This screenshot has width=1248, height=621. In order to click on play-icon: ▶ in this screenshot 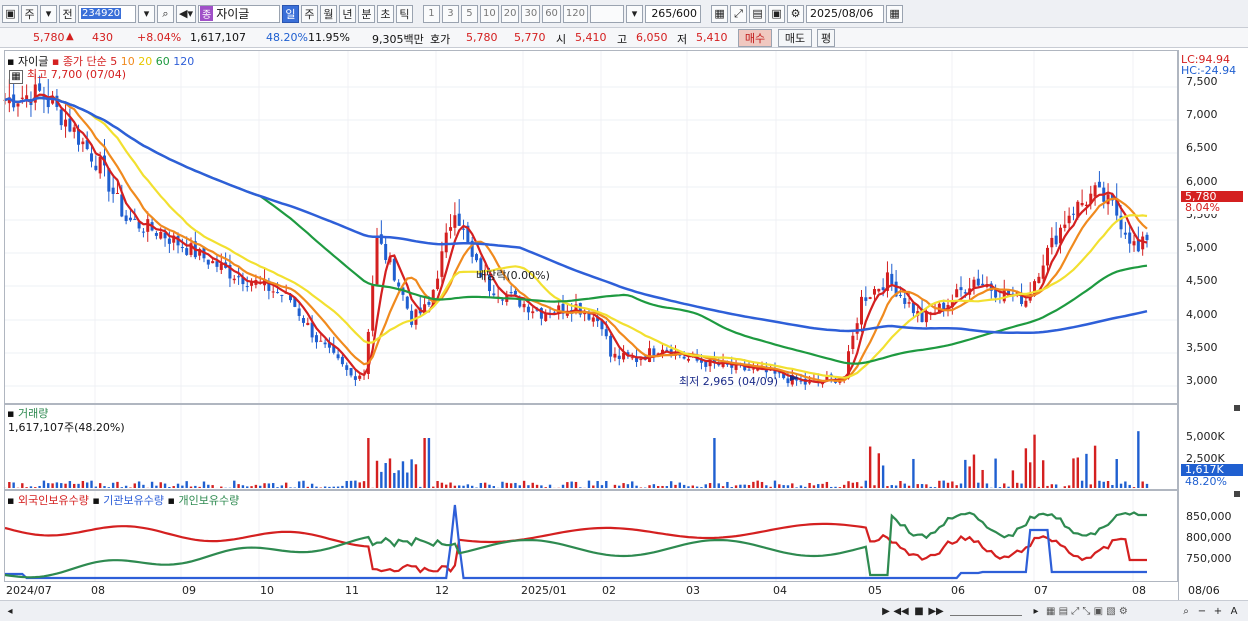, I will do `click(886, 611)`.